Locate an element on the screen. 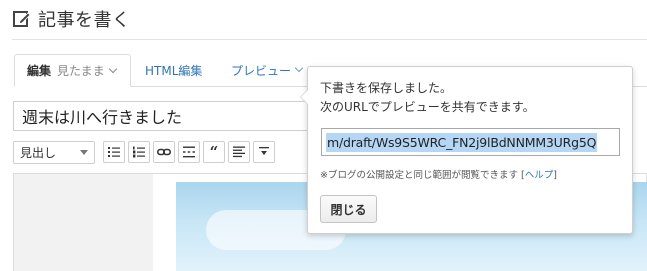 This screenshot has width=647, height=271. popover-note: ※ブログの公開設定と同じ範囲が閲覧できます [ヘルプ] is located at coordinates (438, 174).